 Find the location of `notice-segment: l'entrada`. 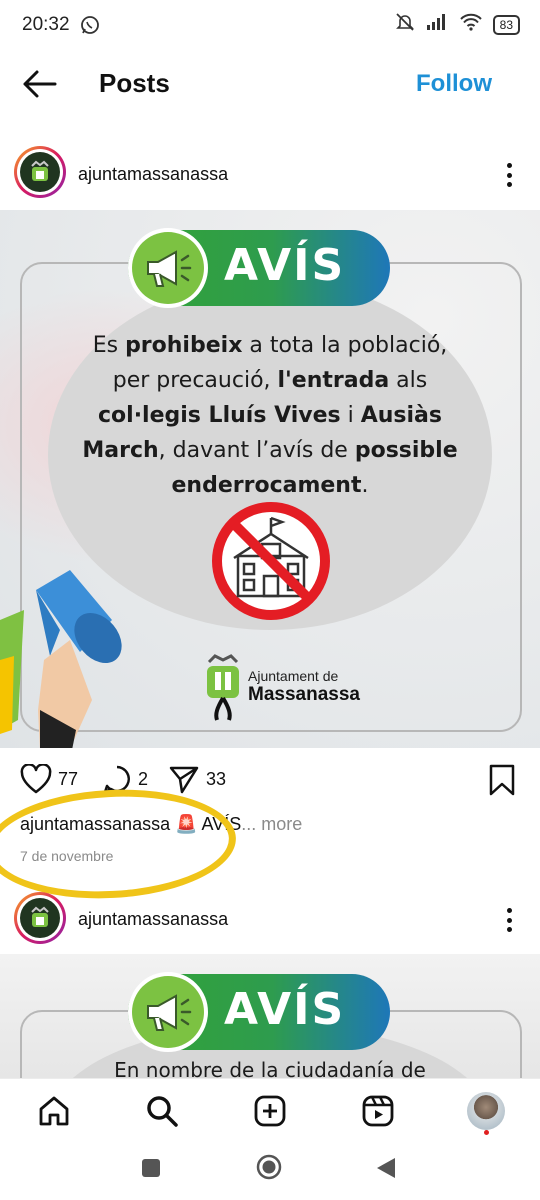

notice-segment: l'entrada is located at coordinates (333, 380).